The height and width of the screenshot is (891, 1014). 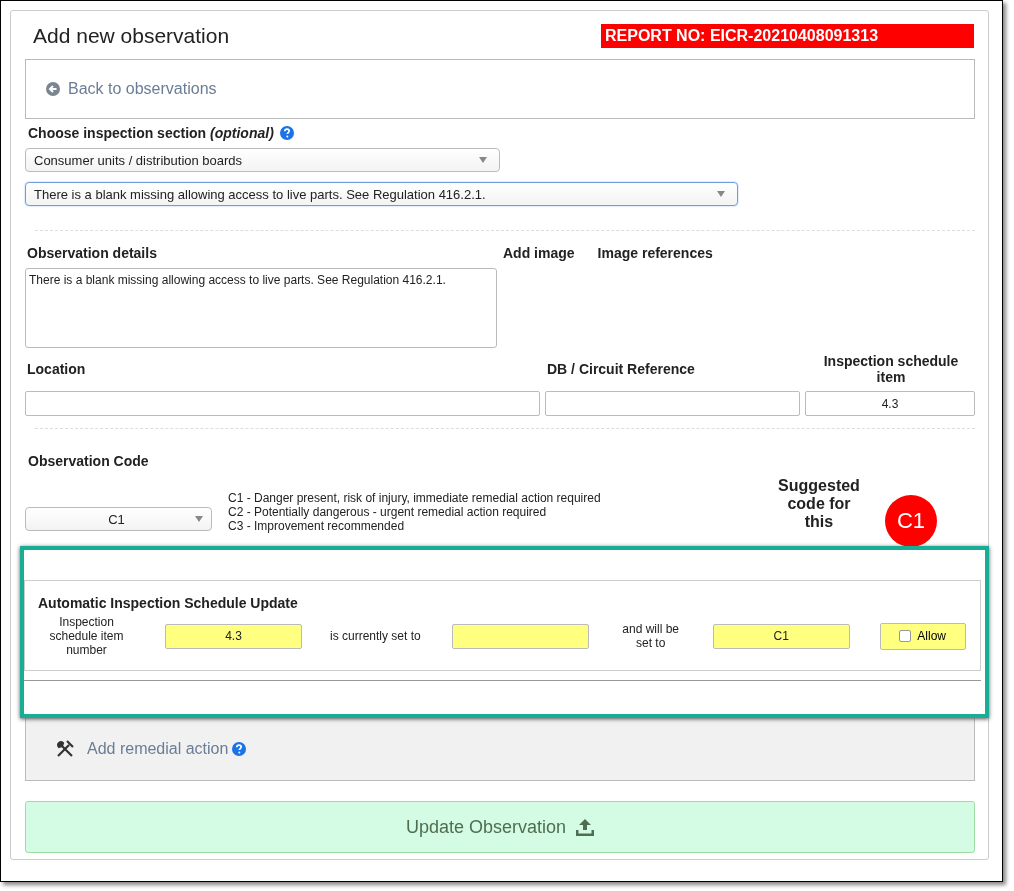 What do you see at coordinates (317, 526) in the screenshot?
I see `code-legend-line: C3 - Improvement recommended` at bounding box center [317, 526].